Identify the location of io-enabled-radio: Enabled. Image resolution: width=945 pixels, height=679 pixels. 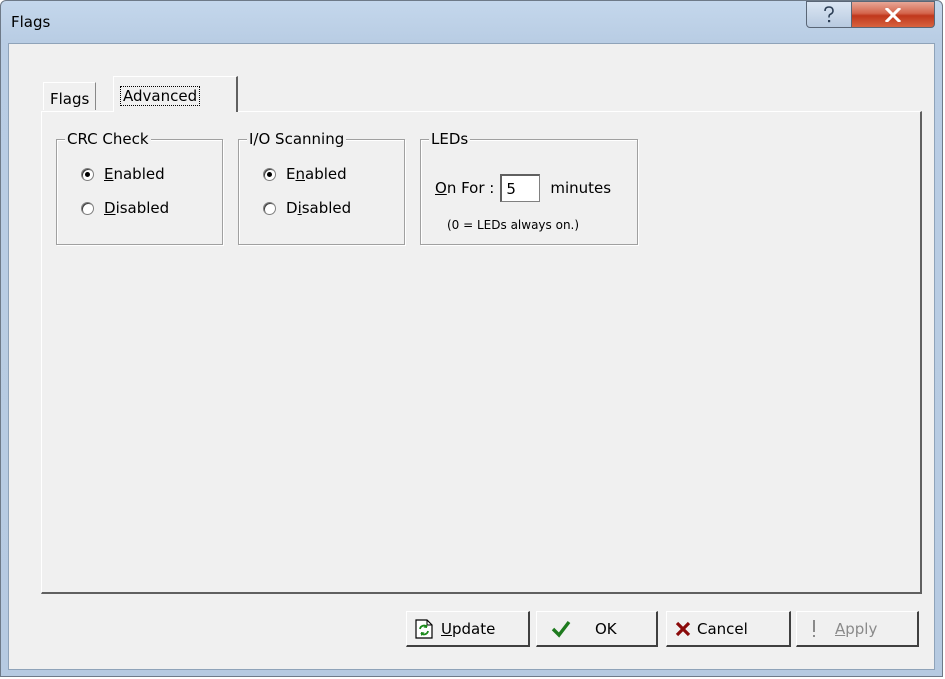
(305, 174).